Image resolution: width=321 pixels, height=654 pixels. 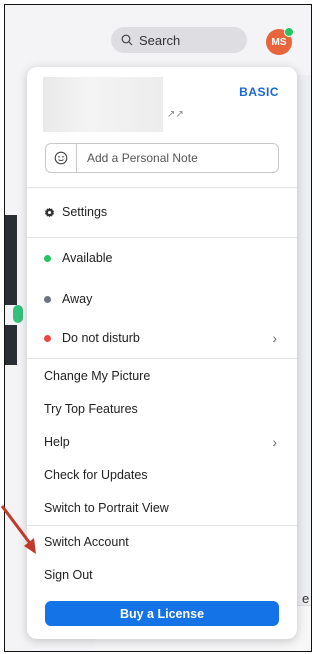 What do you see at coordinates (306, 598) in the screenshot?
I see `background-text: e` at bounding box center [306, 598].